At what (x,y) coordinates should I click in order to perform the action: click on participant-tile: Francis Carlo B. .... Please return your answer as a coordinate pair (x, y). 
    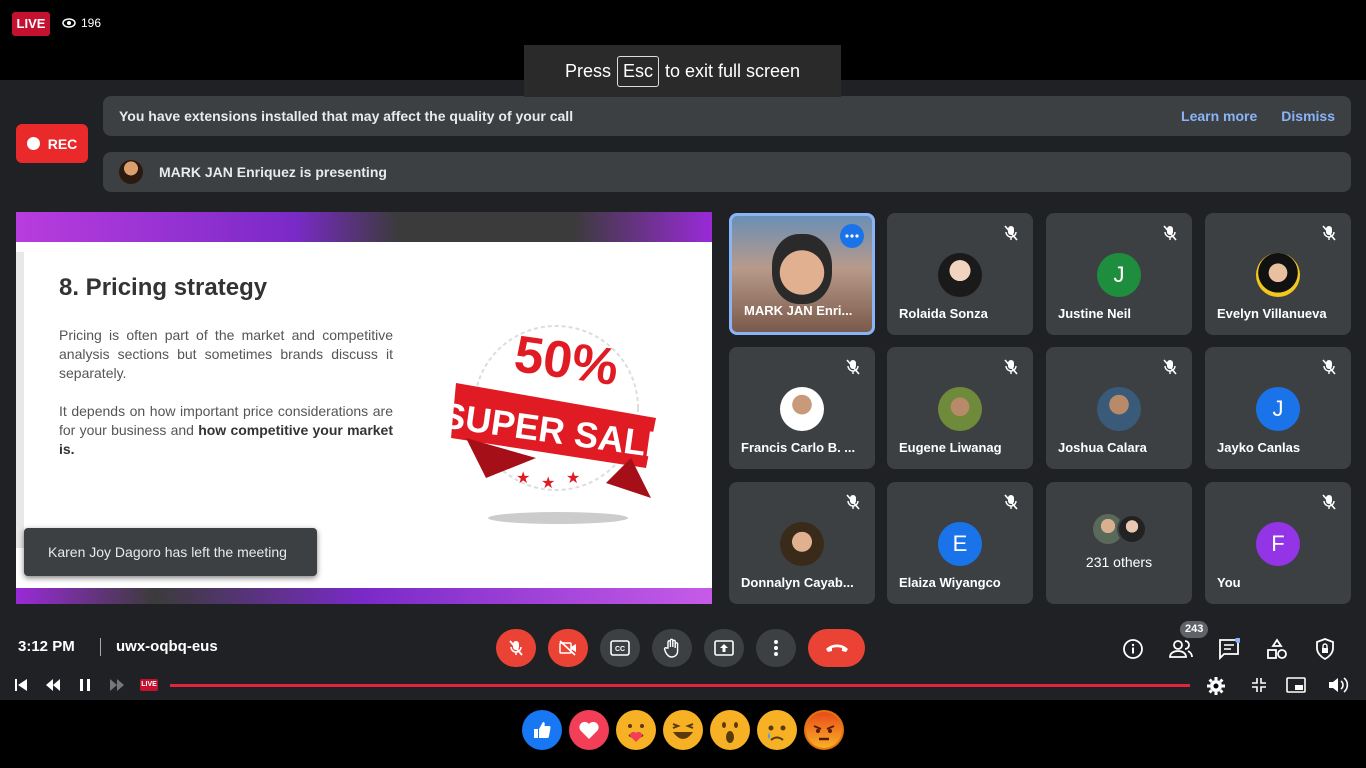
    Looking at the image, I should click on (802, 408).